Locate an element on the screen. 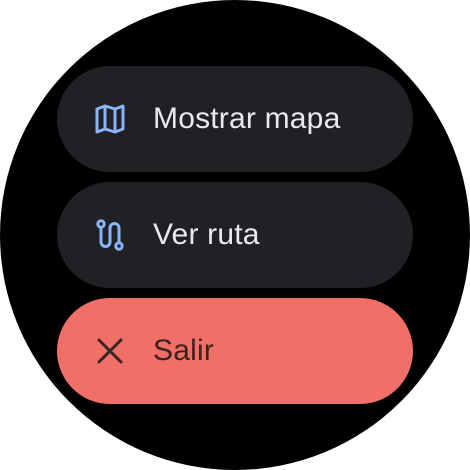 This screenshot has width=470, height=470. close-icon is located at coordinates (110, 351).